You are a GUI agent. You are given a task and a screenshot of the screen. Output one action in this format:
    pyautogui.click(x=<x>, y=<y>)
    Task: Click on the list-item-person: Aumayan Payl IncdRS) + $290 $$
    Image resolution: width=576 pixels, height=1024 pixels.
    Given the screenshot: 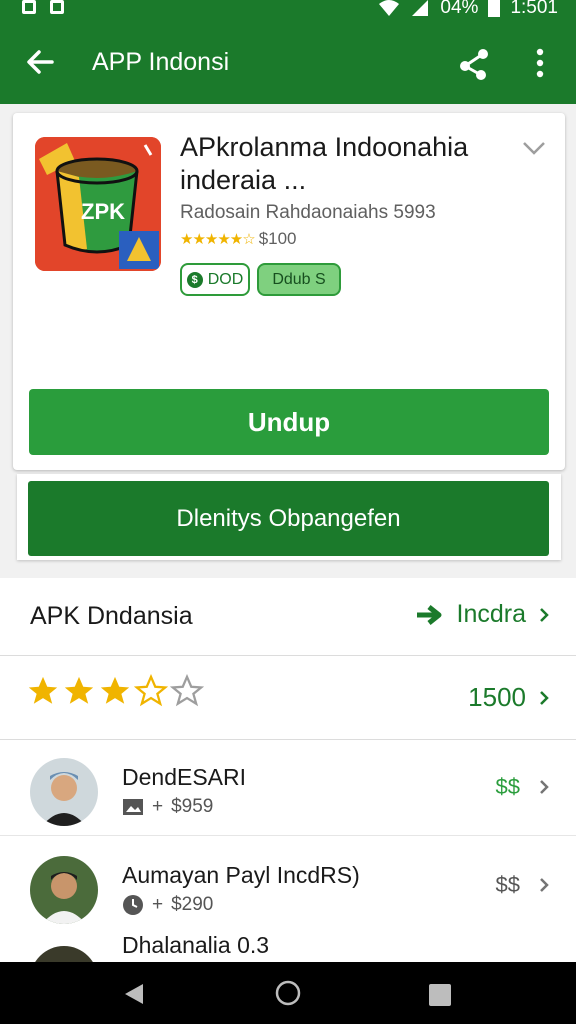 What is the action you would take?
    pyautogui.click(x=288, y=886)
    